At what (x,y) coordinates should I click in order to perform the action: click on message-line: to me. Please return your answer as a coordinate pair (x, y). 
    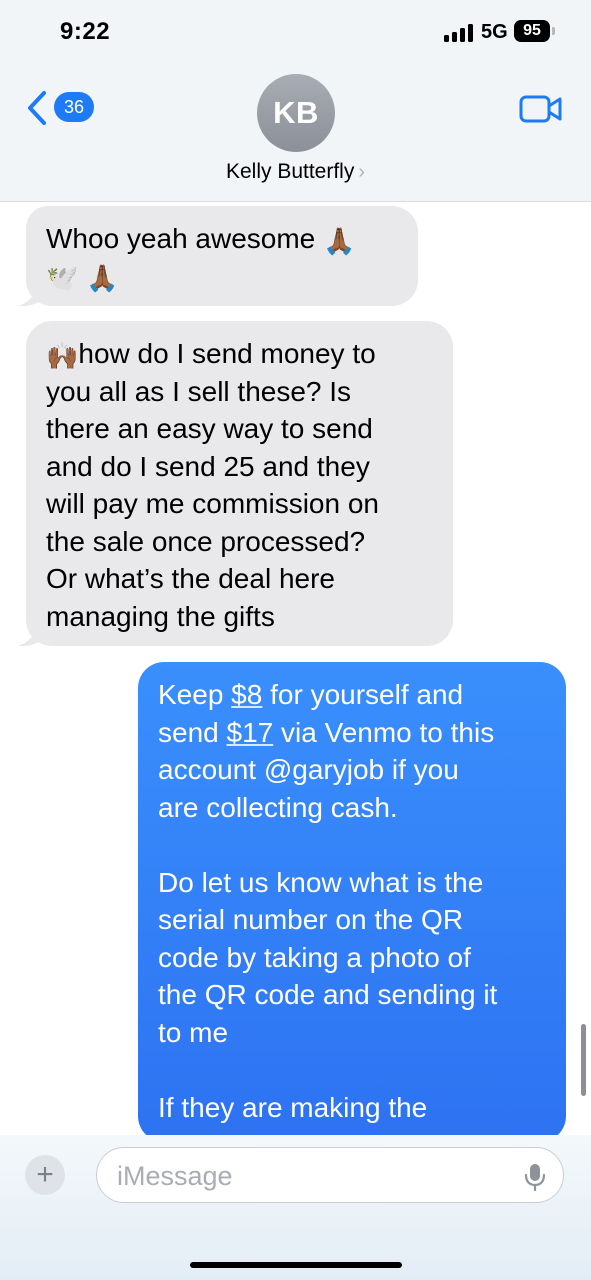
    Looking at the image, I should click on (193, 1032).